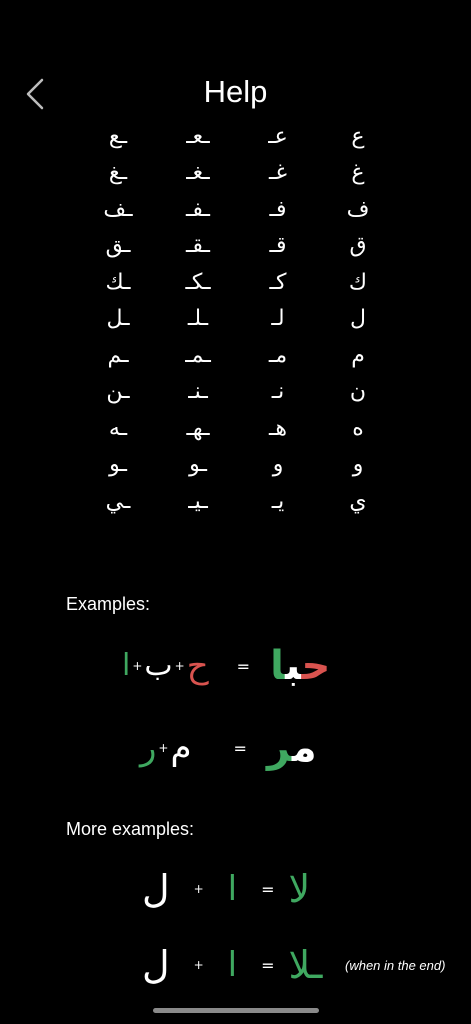 The image size is (471, 1024). Describe the element at coordinates (181, 748) in the screenshot. I see `letter-meem: م` at that location.